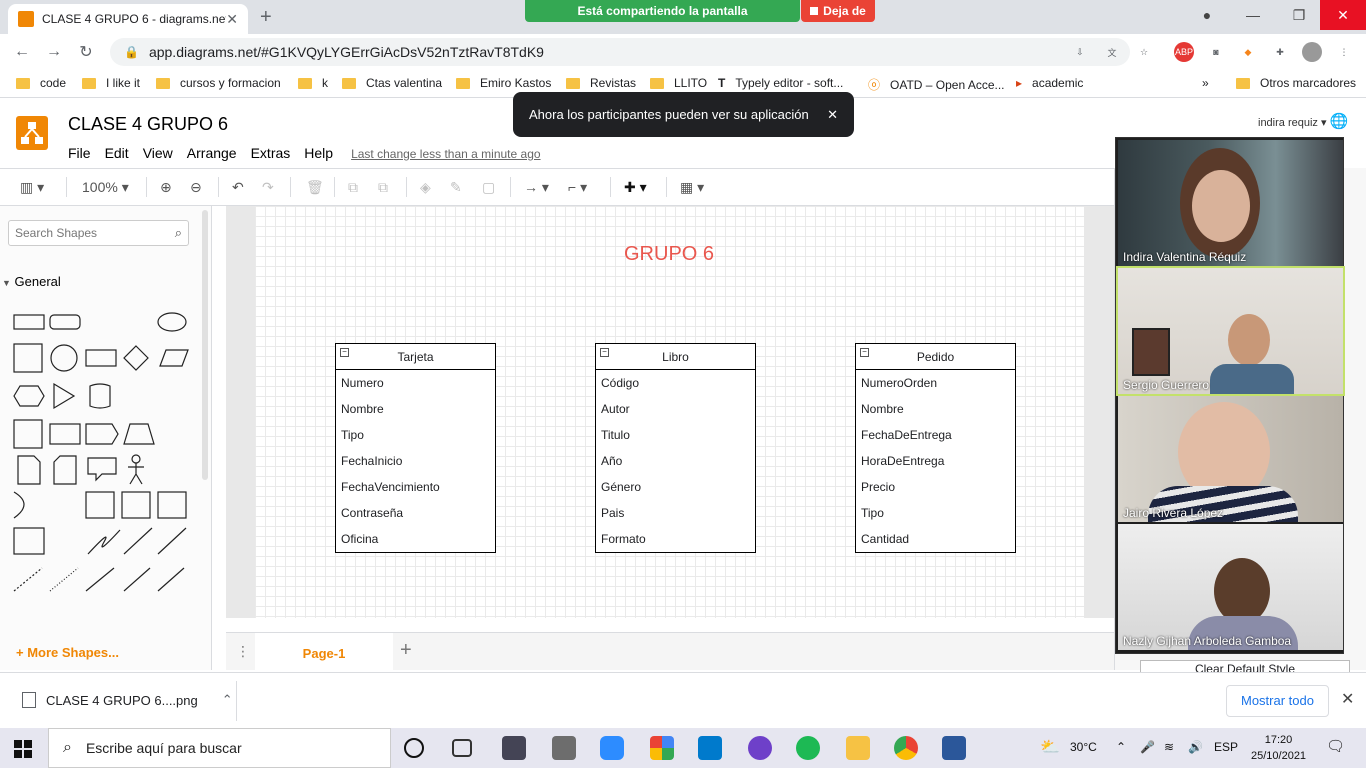 This screenshot has width=1366, height=768. What do you see at coordinates (166, 187) in the screenshot?
I see `zoom-in-icon: ⊕` at bounding box center [166, 187].